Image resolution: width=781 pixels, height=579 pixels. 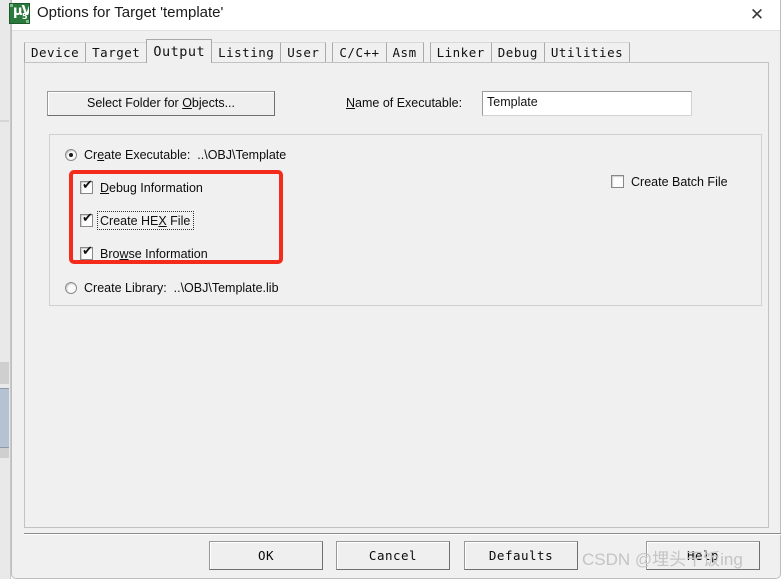 I want to click on create-batch-file-checkbox, so click(x=617, y=181).